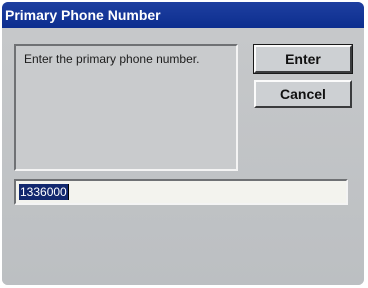 The height and width of the screenshot is (288, 368). Describe the element at coordinates (181, 192) in the screenshot. I see `phone-number-input: 1336000` at that location.